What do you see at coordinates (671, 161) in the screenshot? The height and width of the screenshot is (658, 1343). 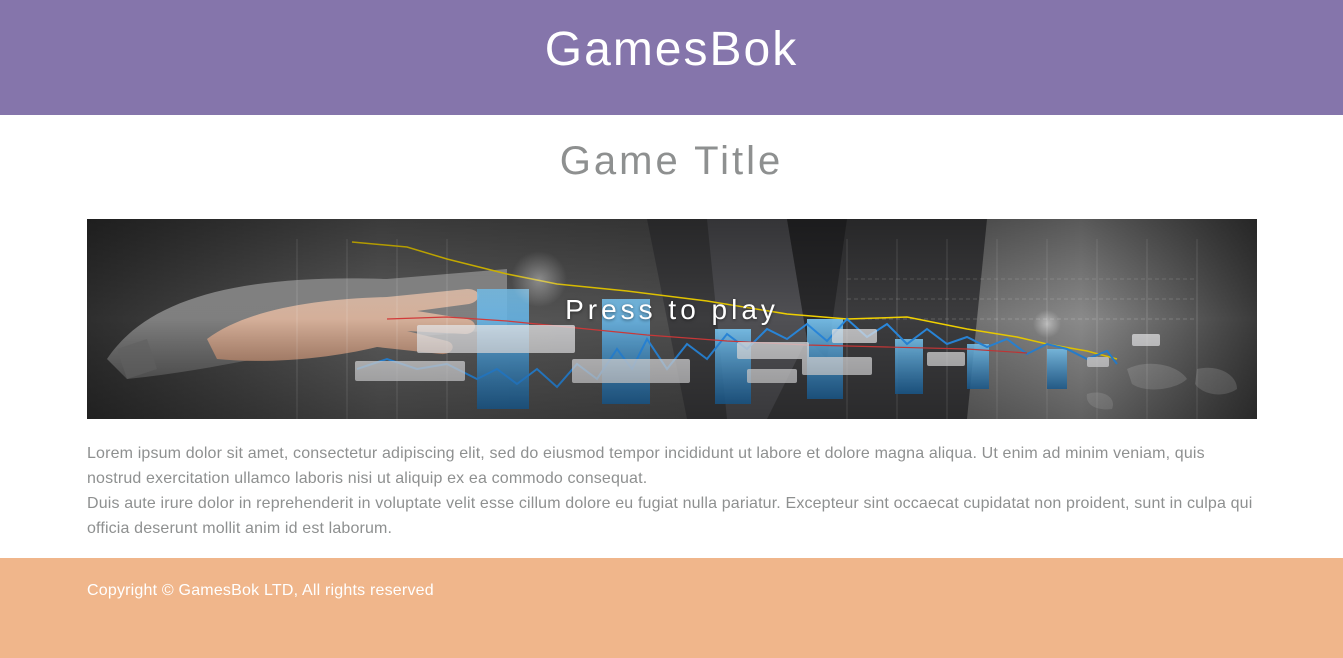 I see `game-title: Game Title` at bounding box center [671, 161].